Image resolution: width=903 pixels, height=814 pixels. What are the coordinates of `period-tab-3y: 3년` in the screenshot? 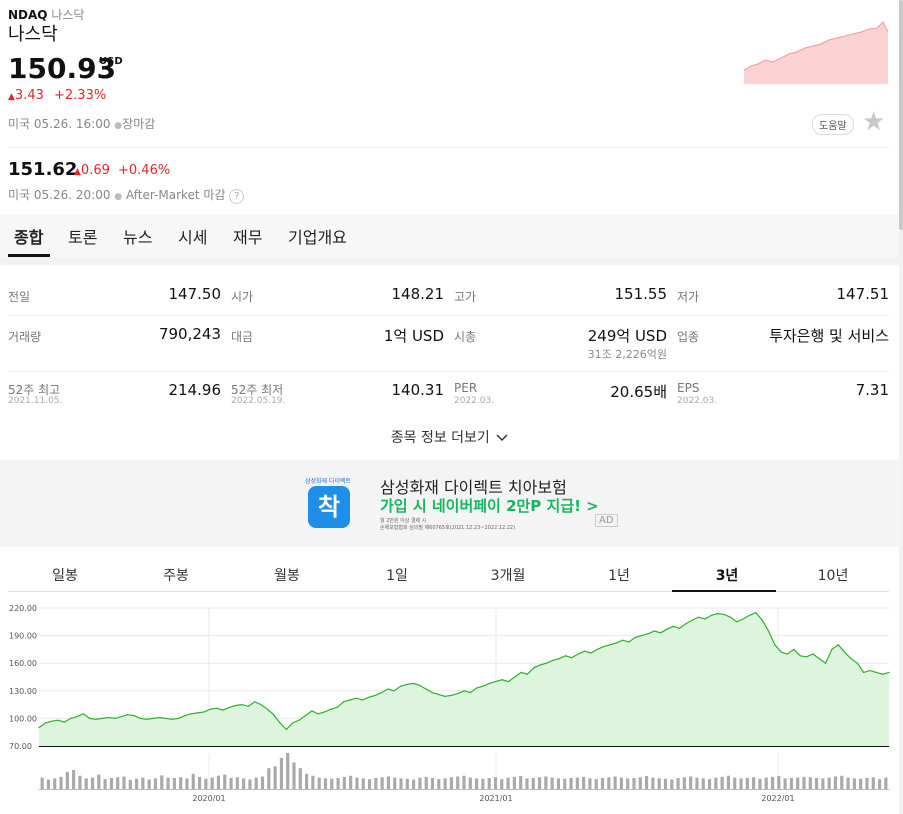 It's located at (727, 575).